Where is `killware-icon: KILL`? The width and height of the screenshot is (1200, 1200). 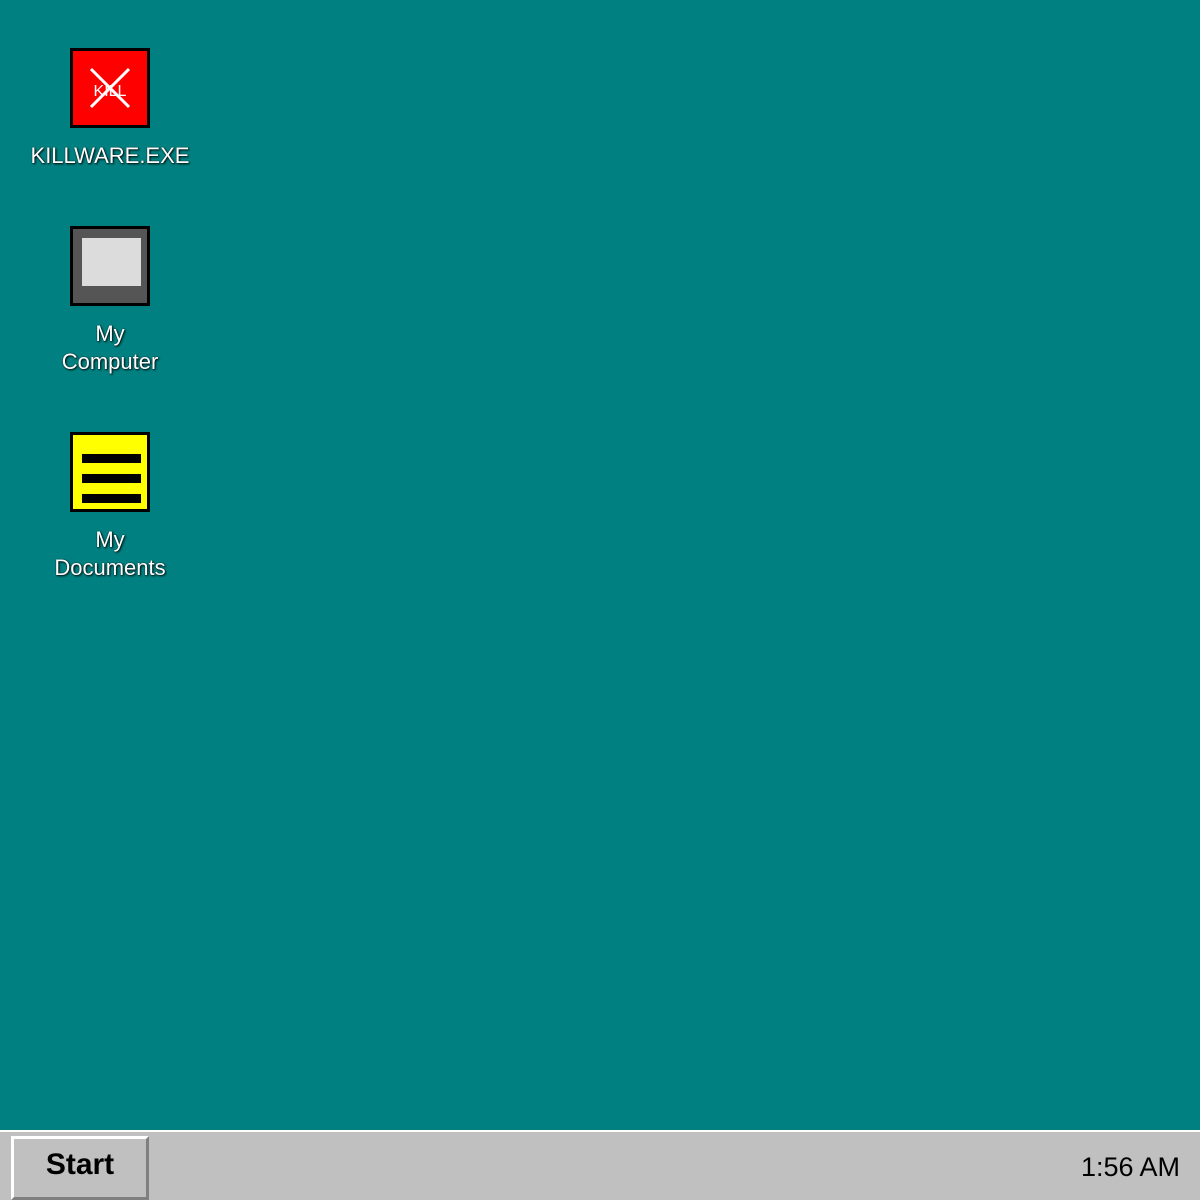 killware-icon: KILL is located at coordinates (110, 88).